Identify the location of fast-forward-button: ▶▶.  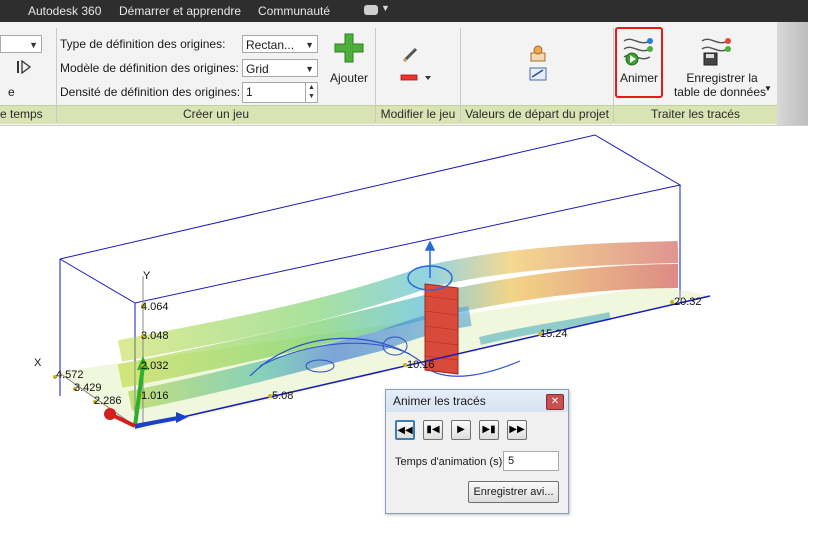
(517, 430).